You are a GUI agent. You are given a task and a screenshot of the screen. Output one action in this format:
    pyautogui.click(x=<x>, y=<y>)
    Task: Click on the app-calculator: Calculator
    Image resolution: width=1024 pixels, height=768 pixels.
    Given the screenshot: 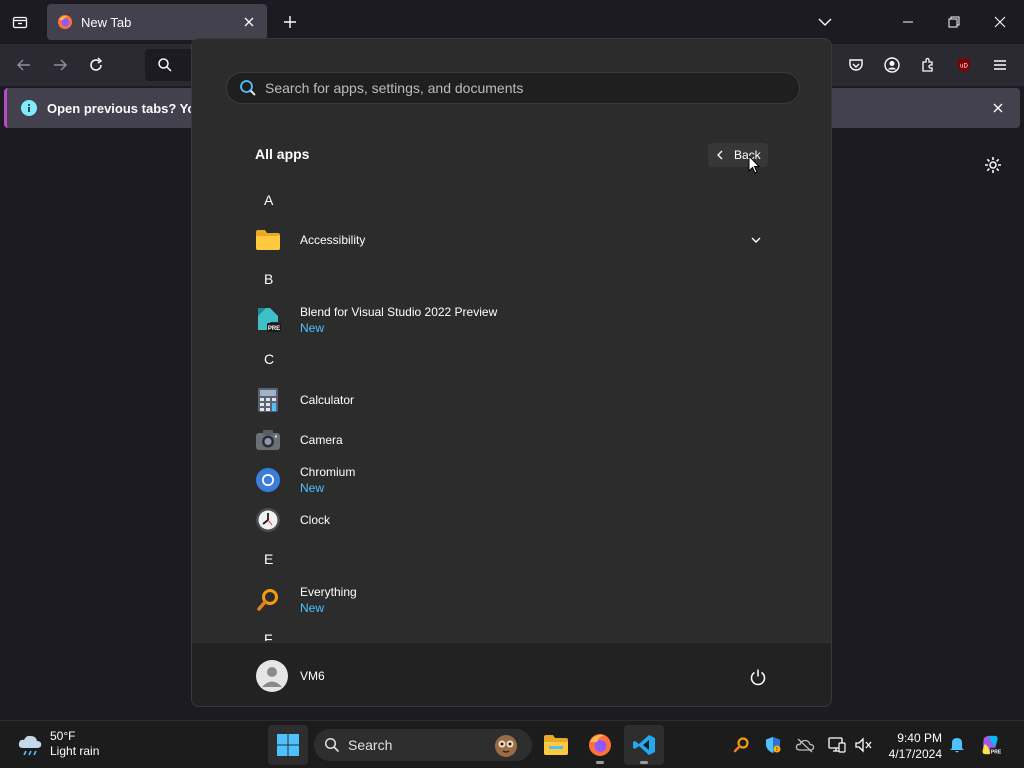 What is the action you would take?
    pyautogui.click(x=512, y=400)
    